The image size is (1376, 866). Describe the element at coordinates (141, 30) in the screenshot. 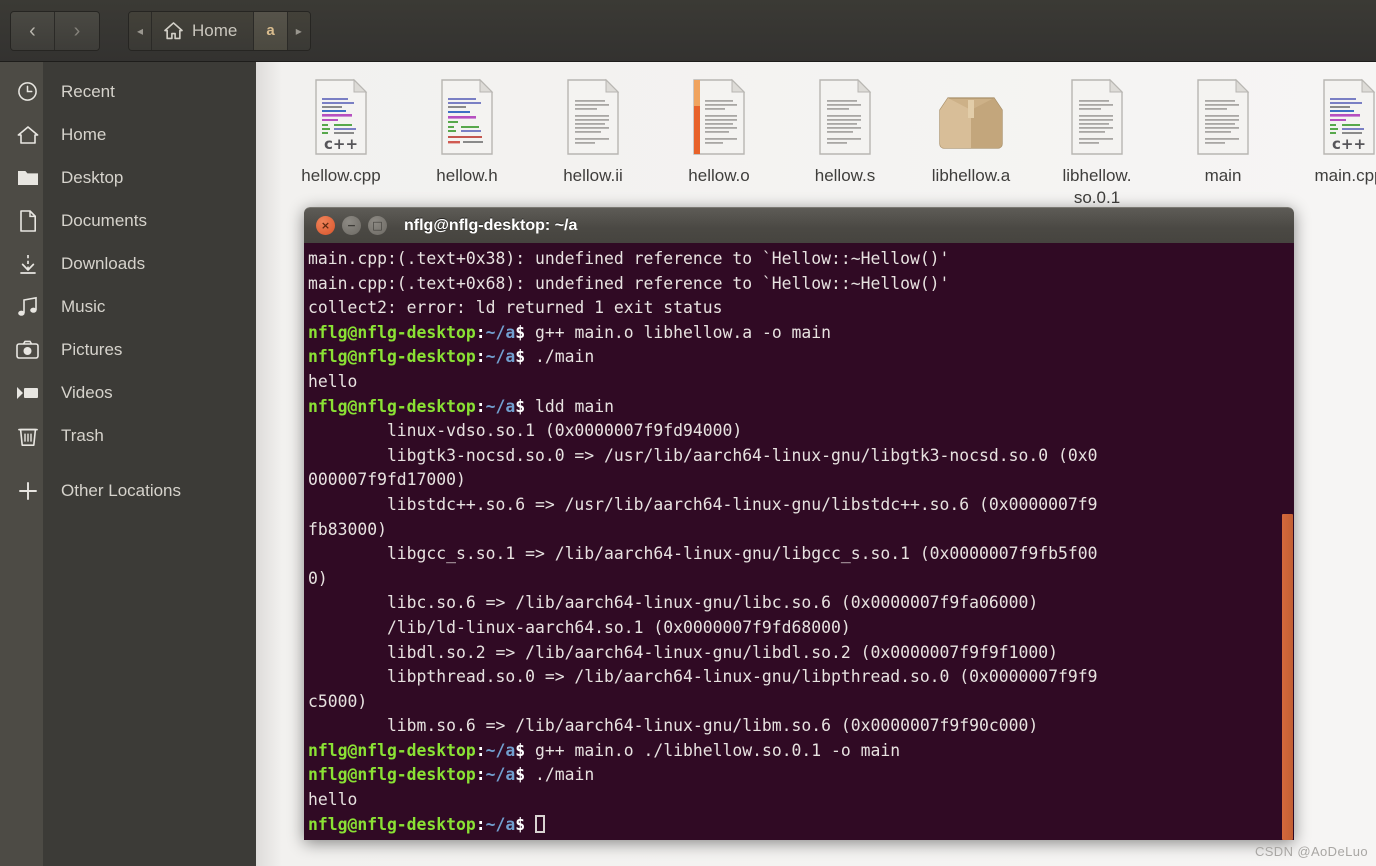

I see `path-scroll-left-button: ◂` at that location.